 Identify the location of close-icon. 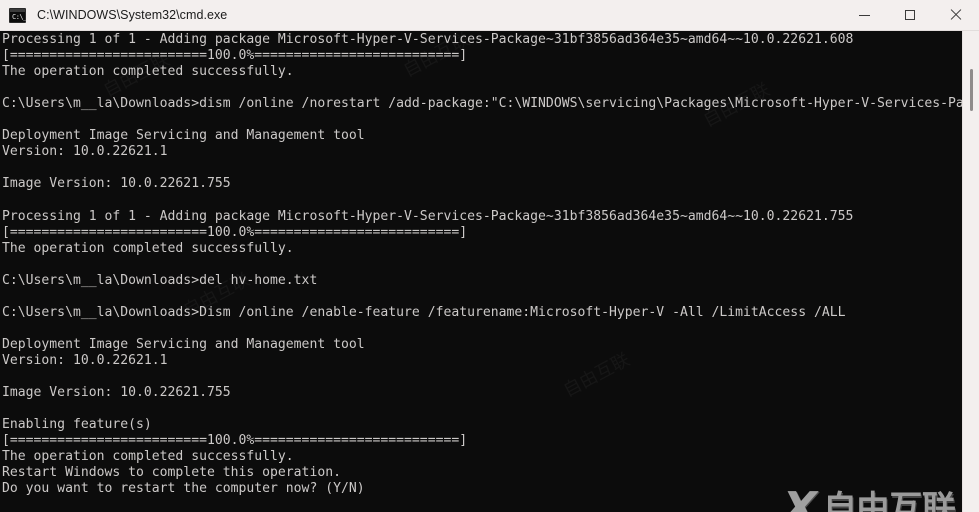
(956, 15).